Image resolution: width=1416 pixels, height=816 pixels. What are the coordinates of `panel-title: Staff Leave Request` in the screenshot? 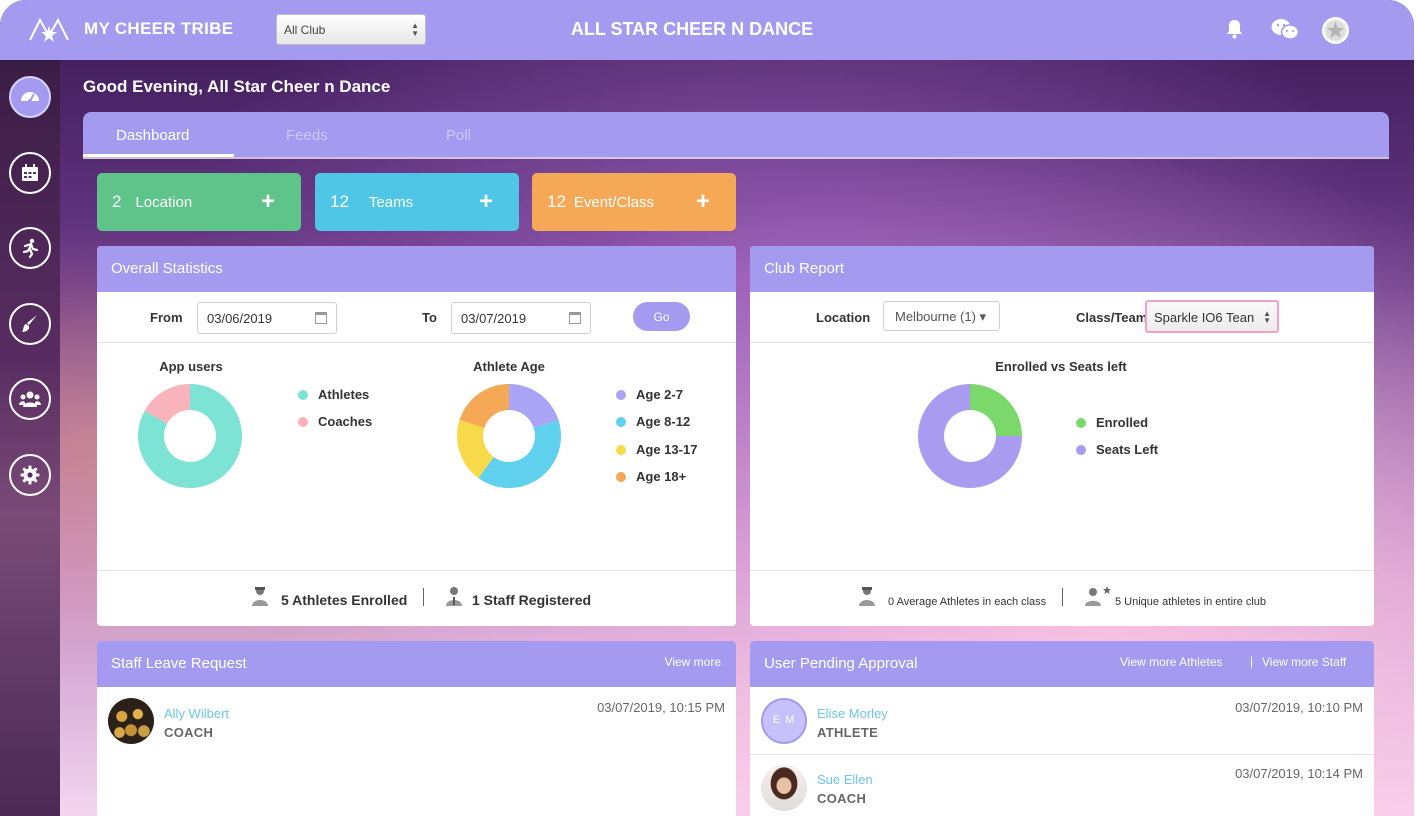 It's located at (179, 663).